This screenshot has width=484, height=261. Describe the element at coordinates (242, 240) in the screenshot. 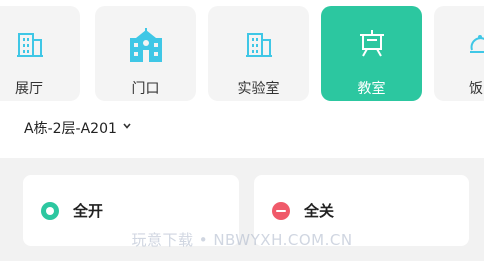

I see `watermark: 玩意下载 • NBWYXH.COM.CN` at that location.